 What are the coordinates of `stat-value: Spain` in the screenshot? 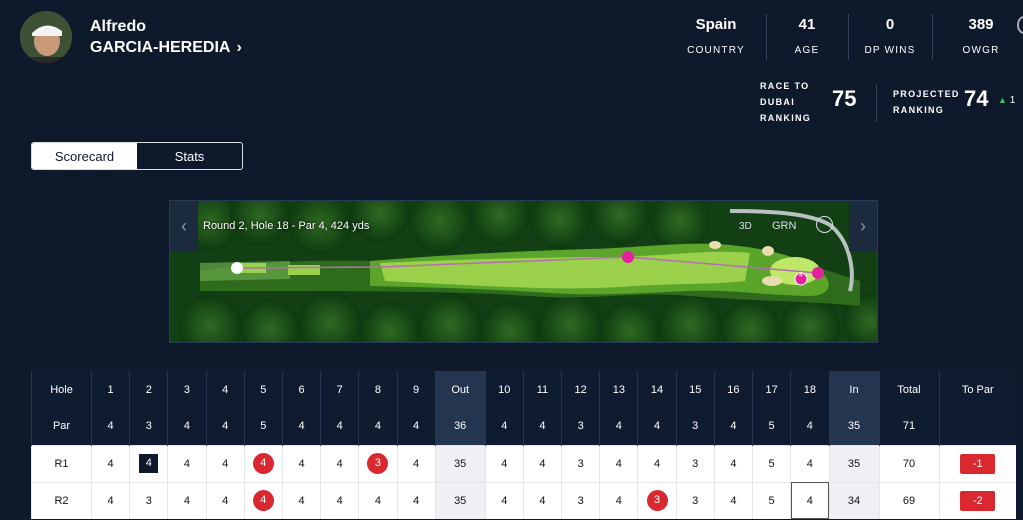 It's located at (716, 24).